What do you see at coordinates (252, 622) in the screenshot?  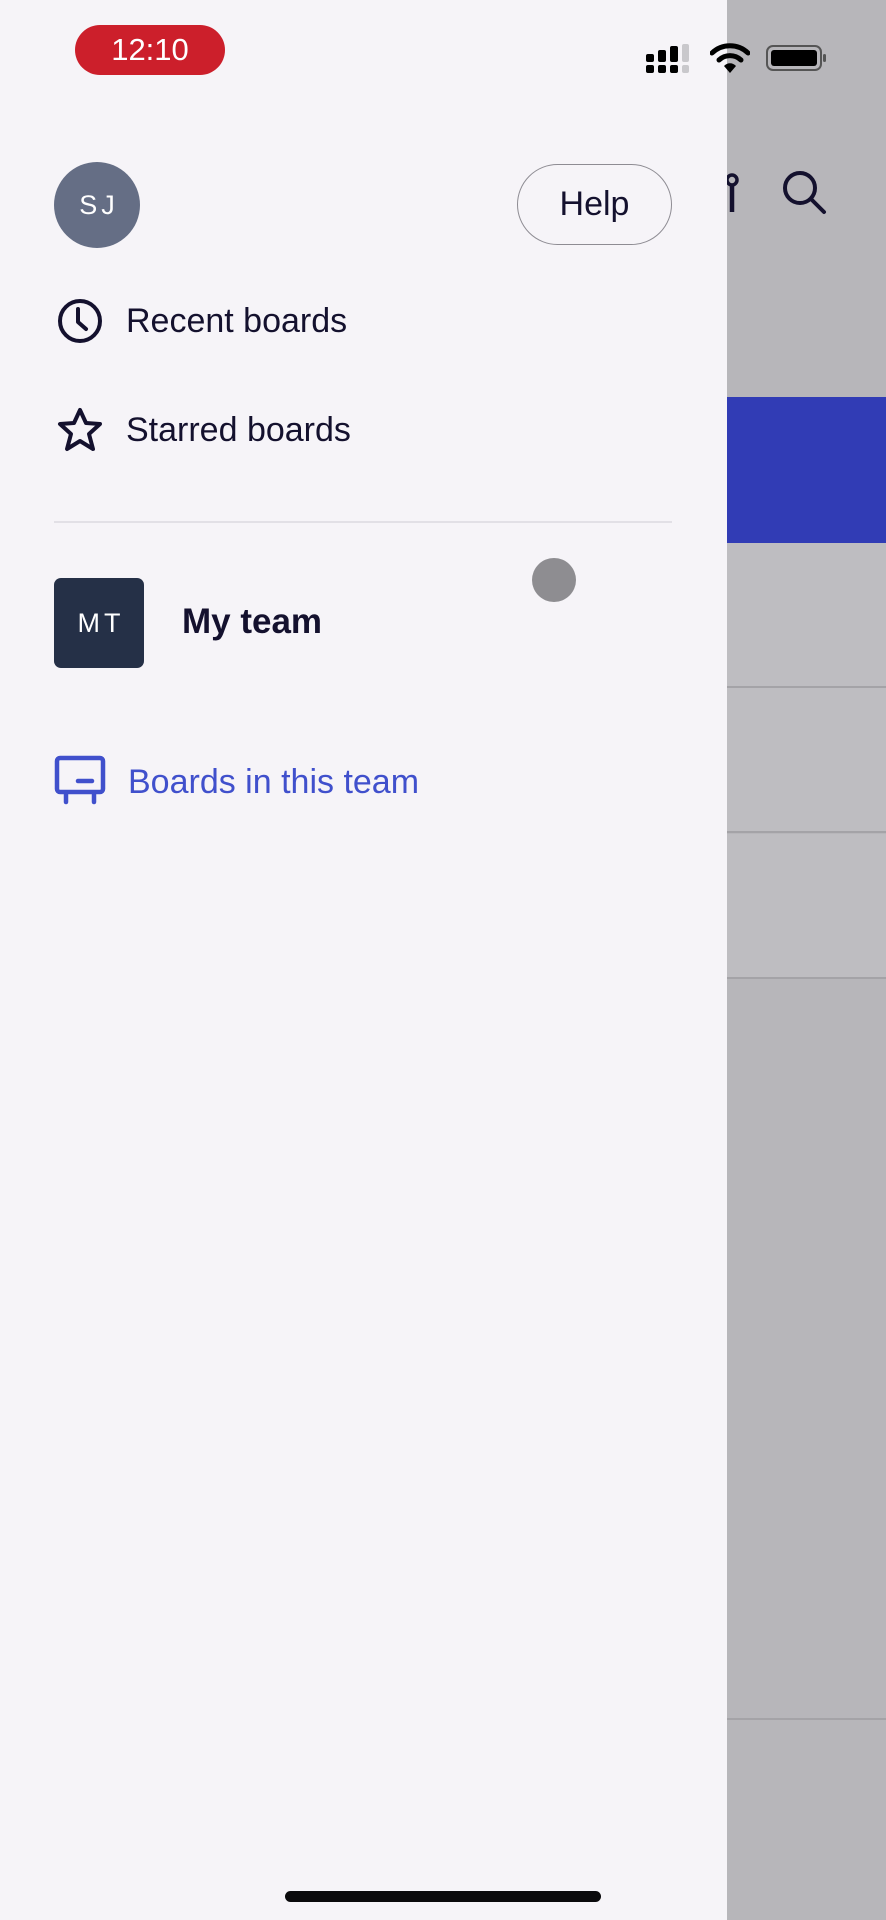 I see `team-name: My team` at bounding box center [252, 622].